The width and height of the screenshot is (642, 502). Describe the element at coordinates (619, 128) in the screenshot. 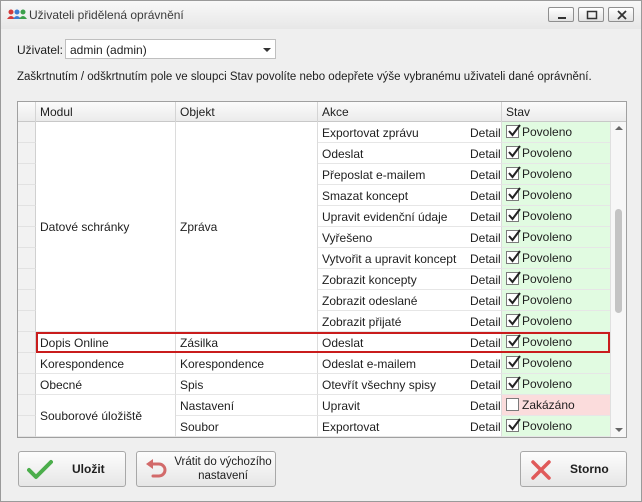

I see `scroll-up-icon` at that location.